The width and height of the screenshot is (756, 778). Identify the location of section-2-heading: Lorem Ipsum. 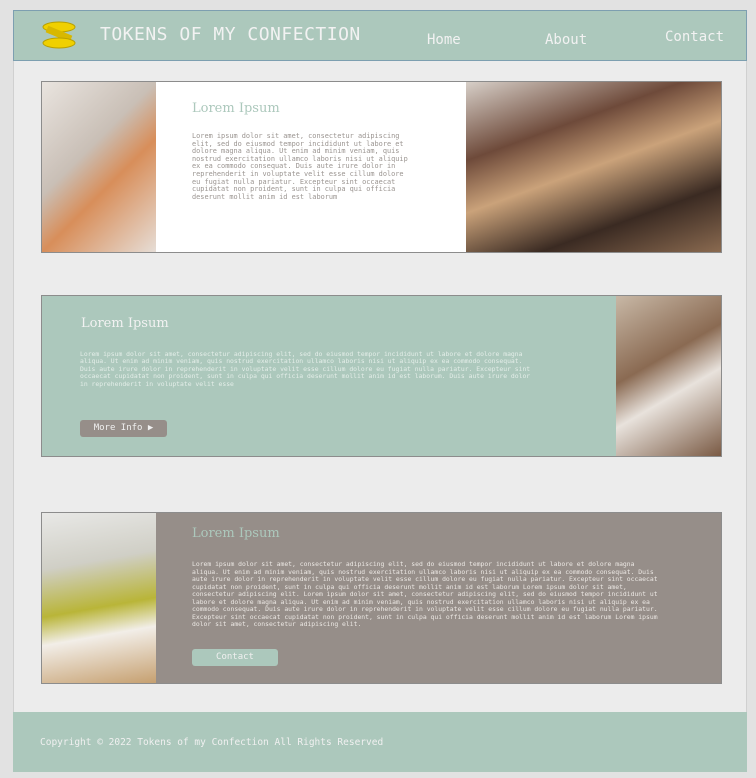
(125, 323).